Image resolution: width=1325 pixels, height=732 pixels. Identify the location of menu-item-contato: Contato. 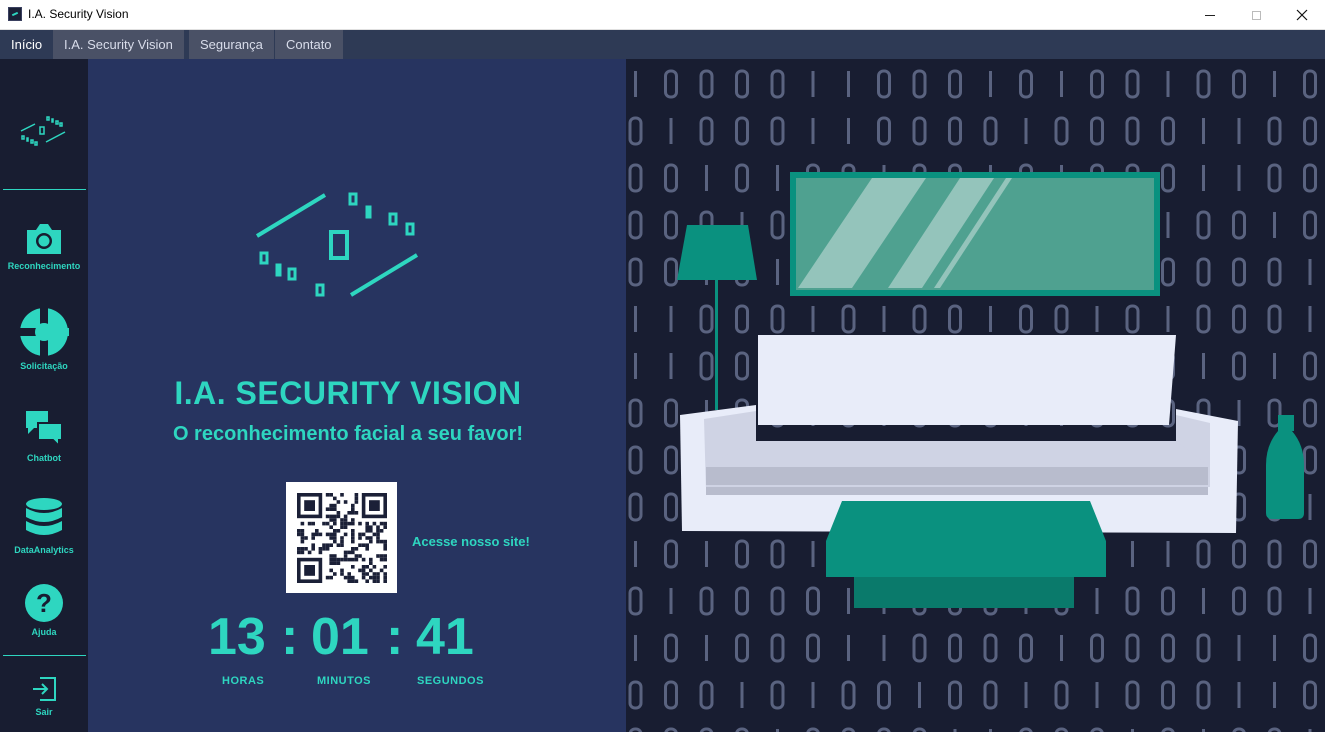
(309, 44).